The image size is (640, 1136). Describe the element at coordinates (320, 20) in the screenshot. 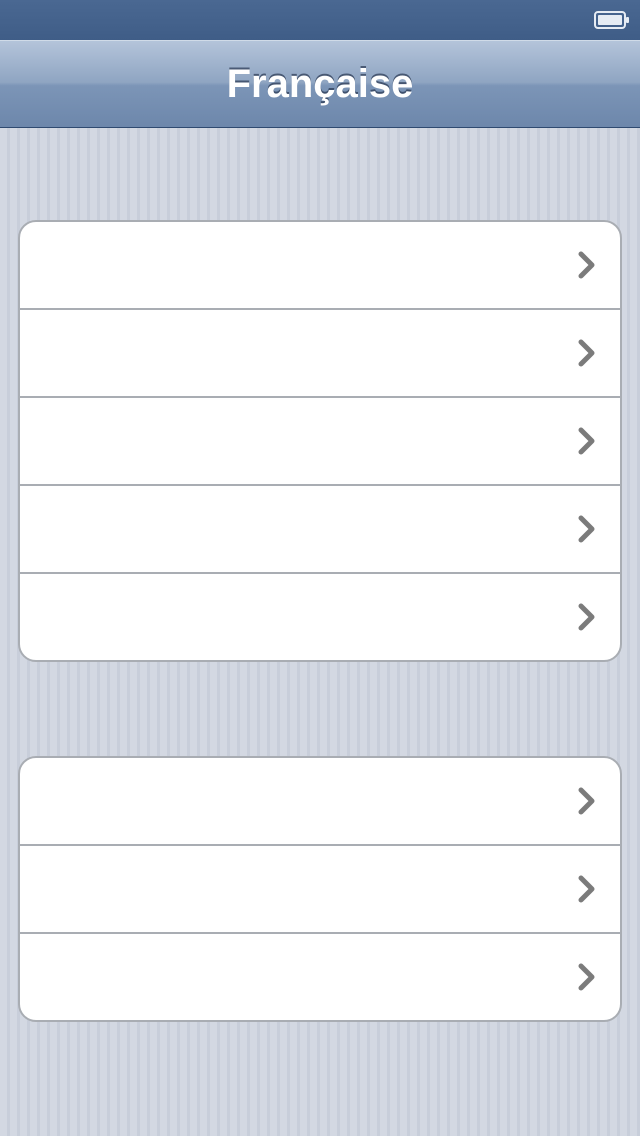

I see `status-bar` at that location.